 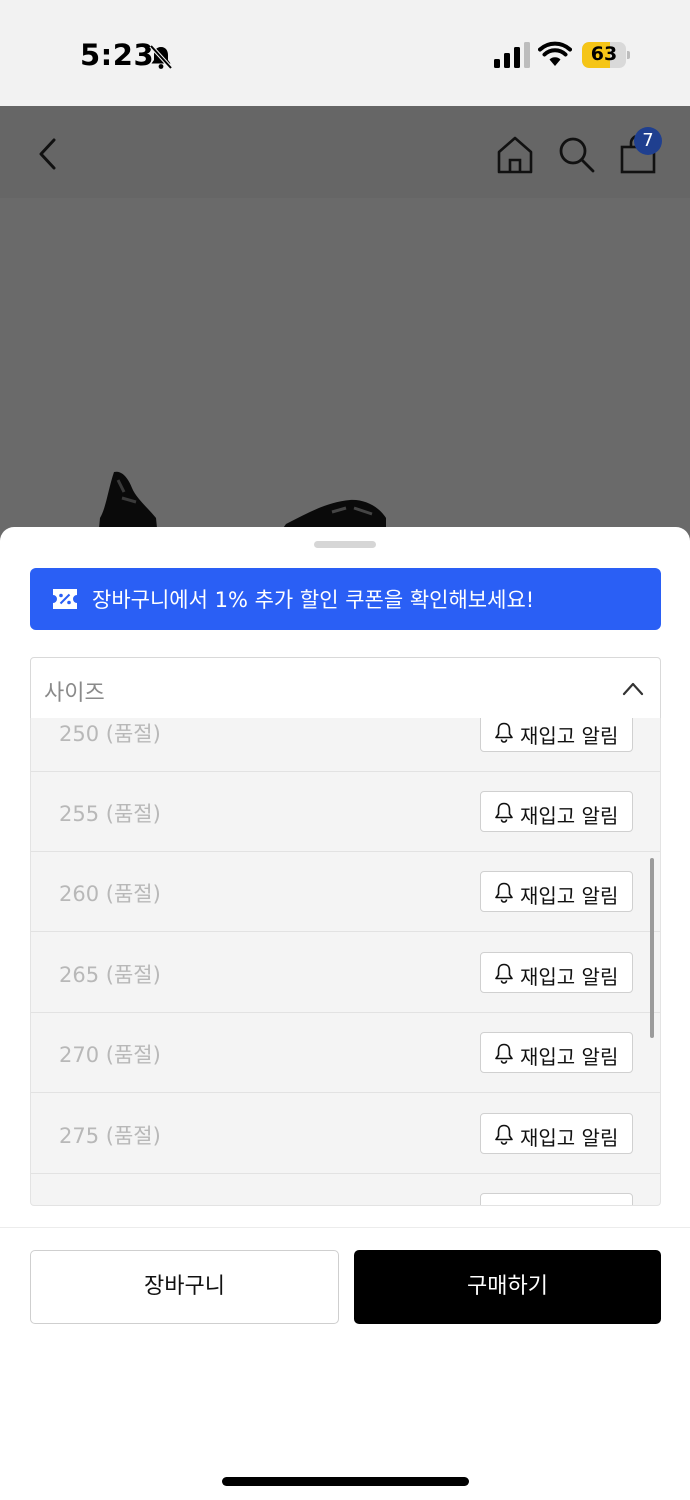 I want to click on size-option-row: 250 (품절) 재입고 알림, so click(x=345, y=745).